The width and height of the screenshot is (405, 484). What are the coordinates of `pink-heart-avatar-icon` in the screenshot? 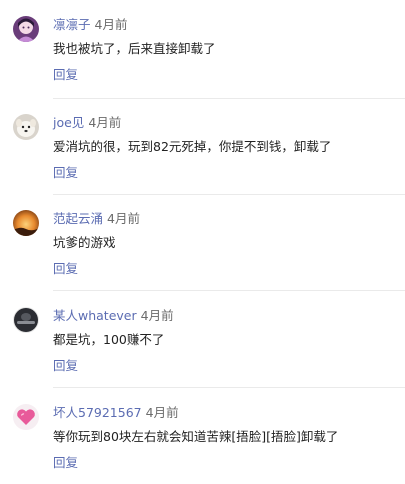 It's located at (26, 417).